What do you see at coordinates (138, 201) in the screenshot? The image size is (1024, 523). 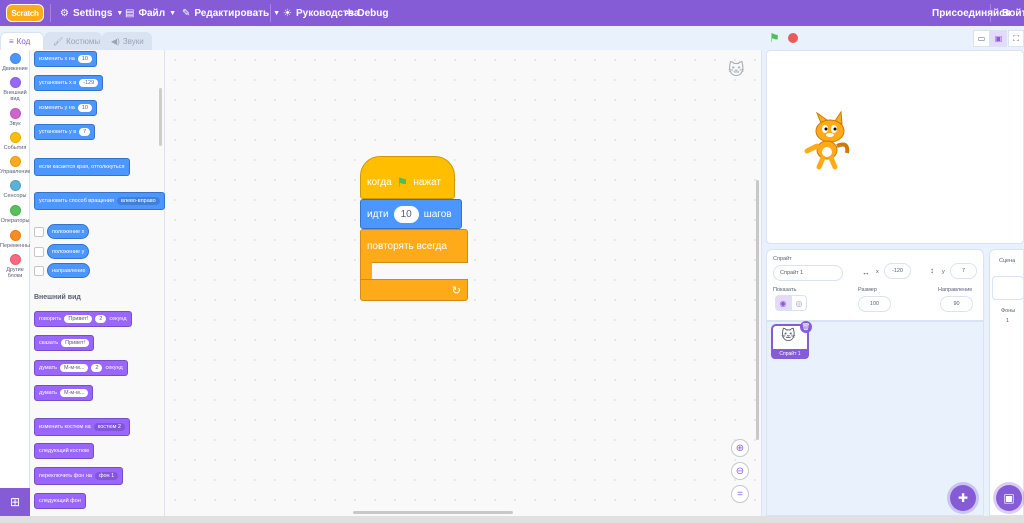 I see `block-dropdown: влево-вправо` at bounding box center [138, 201].